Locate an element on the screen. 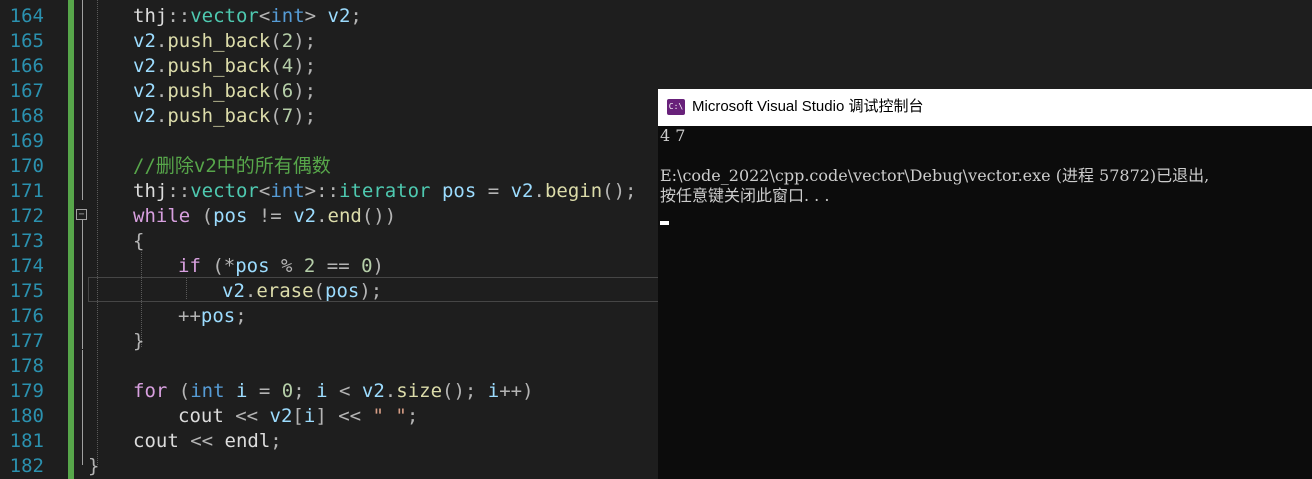  line-number: 171 is located at coordinates (26, 191).